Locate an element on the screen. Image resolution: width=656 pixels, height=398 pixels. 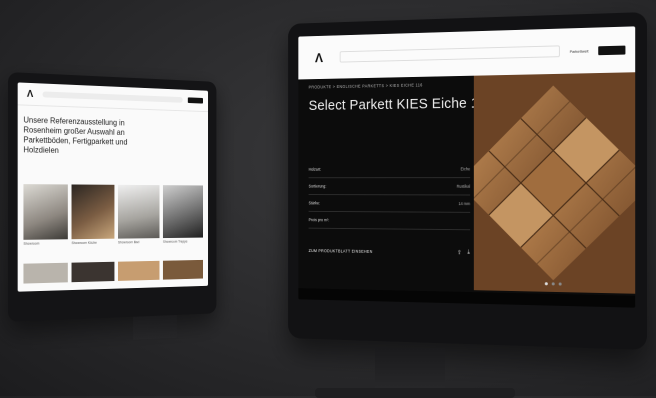
gallery-tile: Showroom Treppe is located at coordinates (183, 216).